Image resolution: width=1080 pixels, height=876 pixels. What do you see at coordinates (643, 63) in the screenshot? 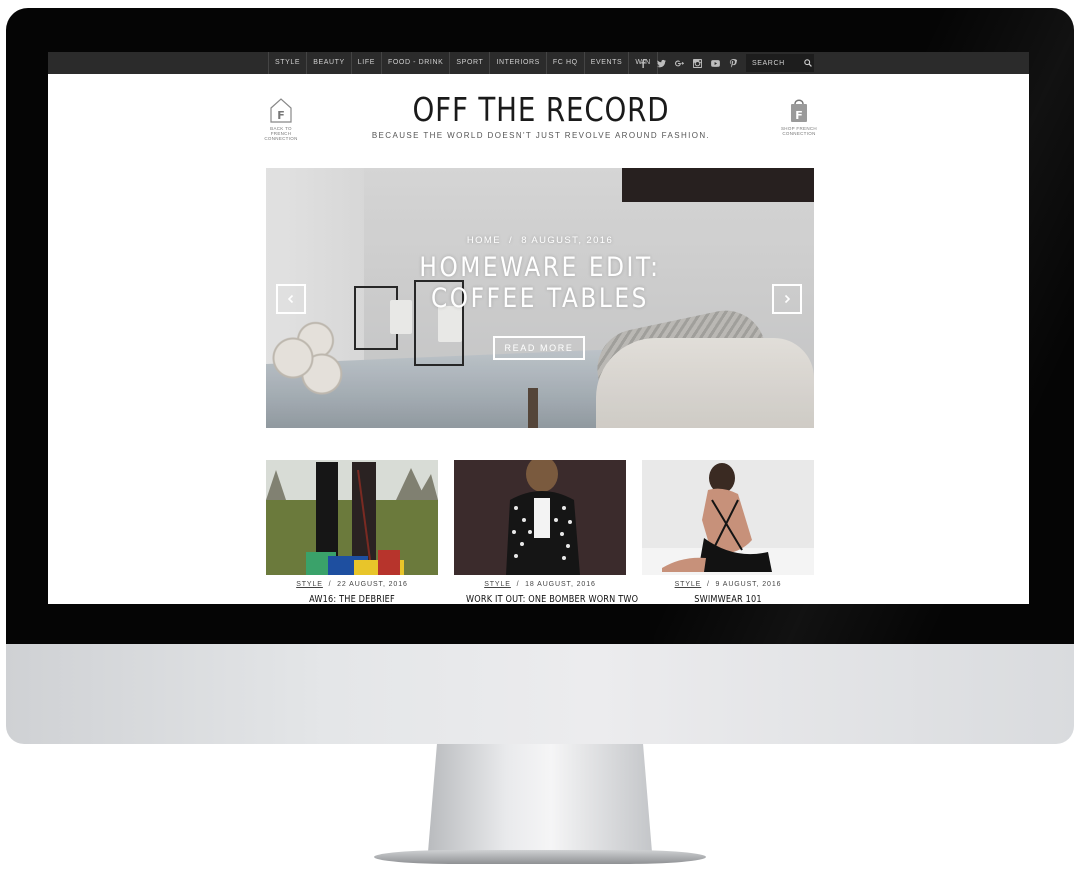
I see `facebook-icon` at bounding box center [643, 63].